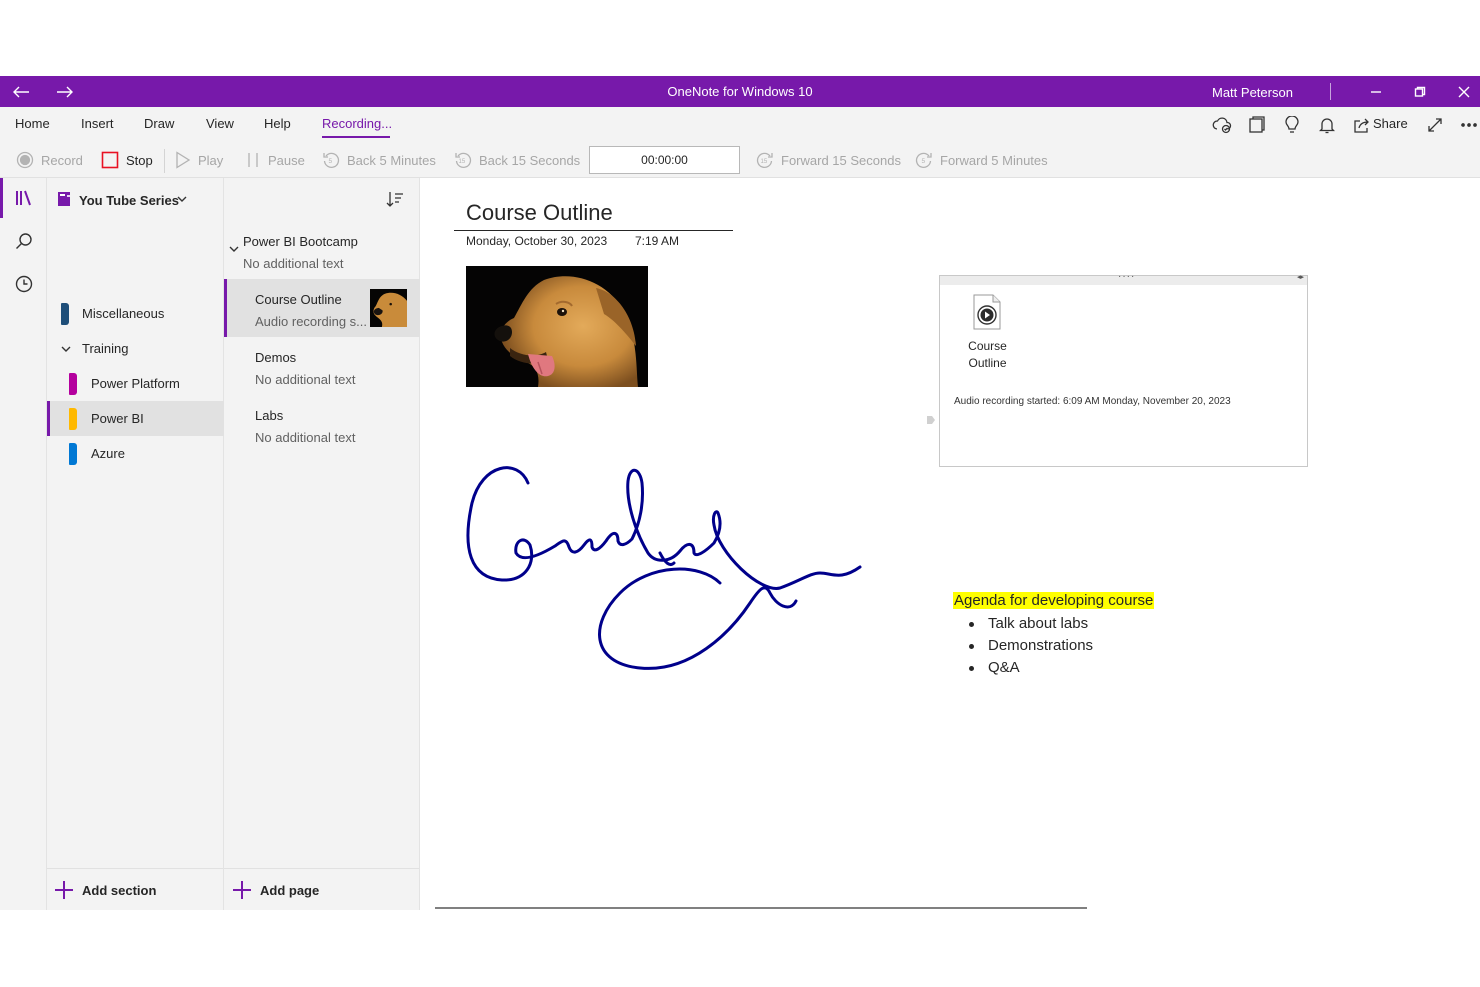 This screenshot has height=987, width=1480. I want to click on arrow-left-icon, so click(21, 91).